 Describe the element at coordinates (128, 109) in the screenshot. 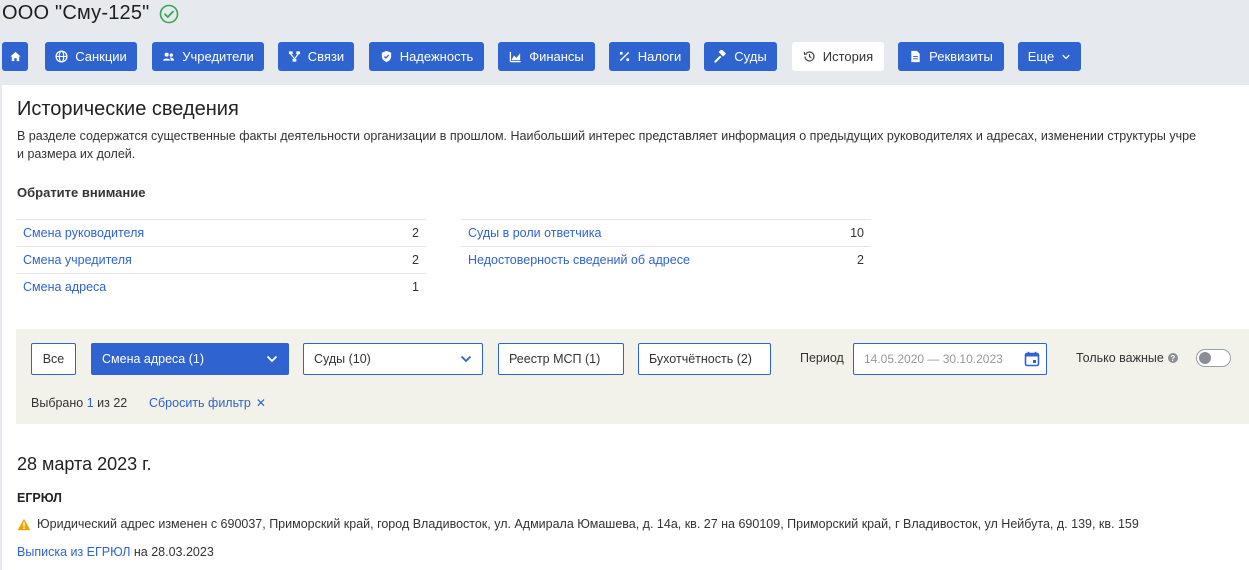

I see `page-title: Исторические сведения` at that location.